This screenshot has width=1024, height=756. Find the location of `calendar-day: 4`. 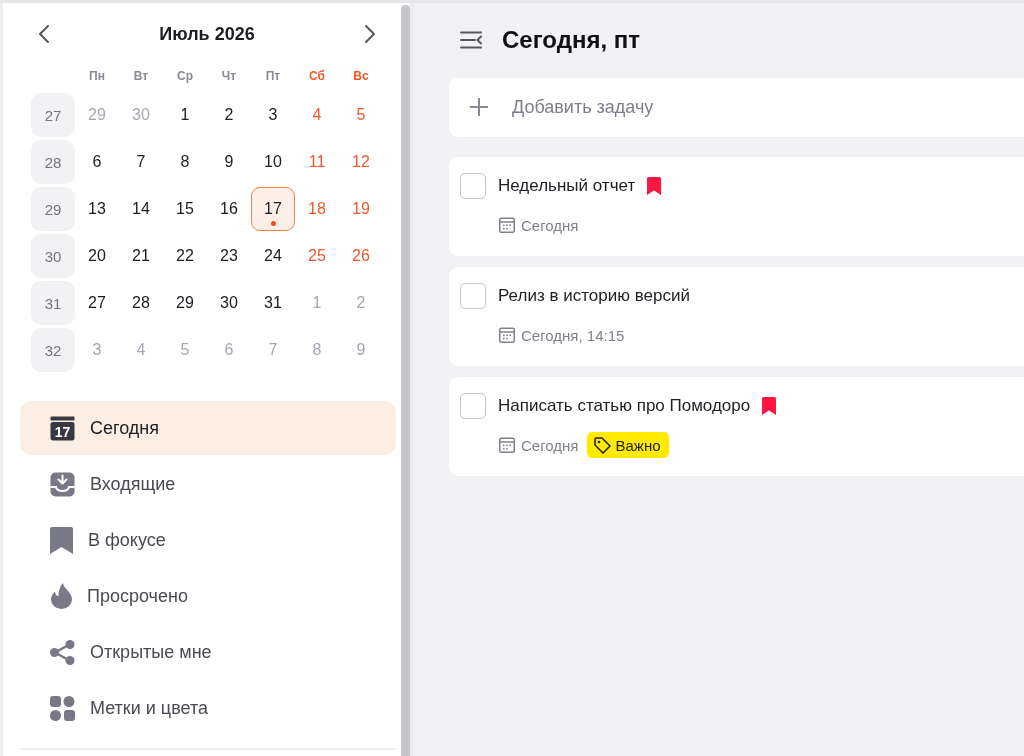

calendar-day: 4 is located at coordinates (317, 115).